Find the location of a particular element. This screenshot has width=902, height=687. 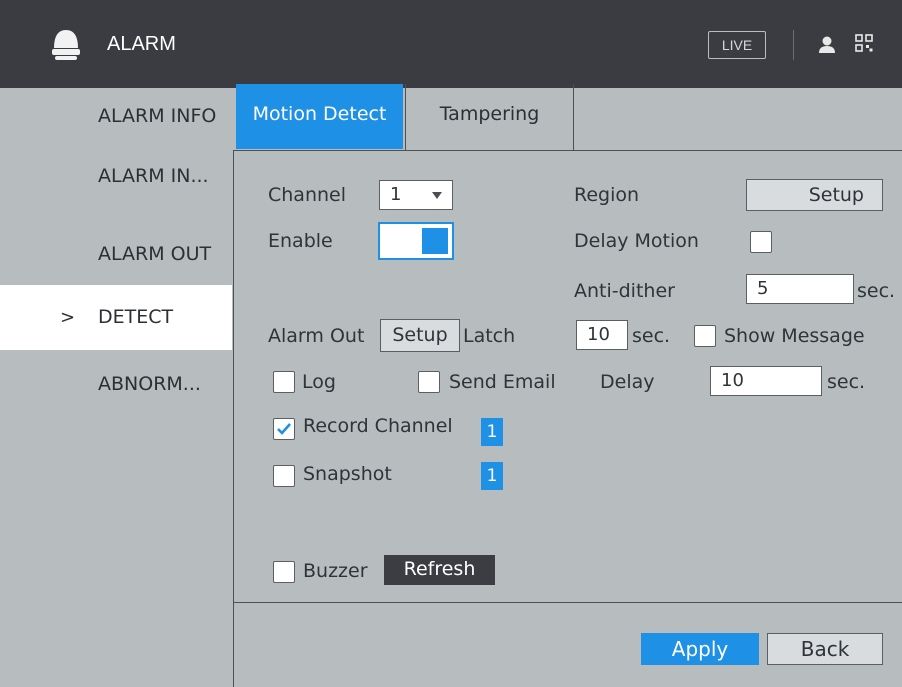

latch-input: 10 is located at coordinates (602, 335).